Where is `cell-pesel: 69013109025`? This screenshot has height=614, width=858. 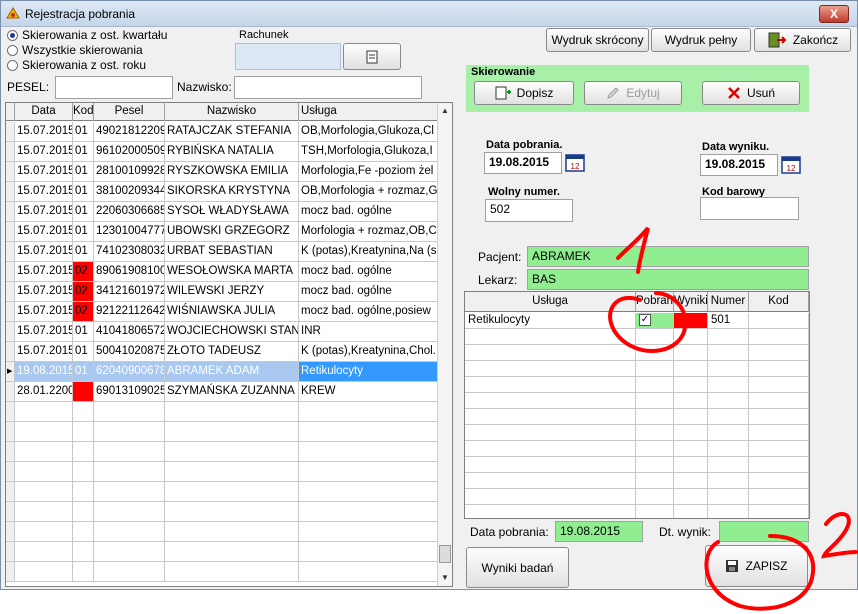
cell-pesel: 69013109025 is located at coordinates (129, 392).